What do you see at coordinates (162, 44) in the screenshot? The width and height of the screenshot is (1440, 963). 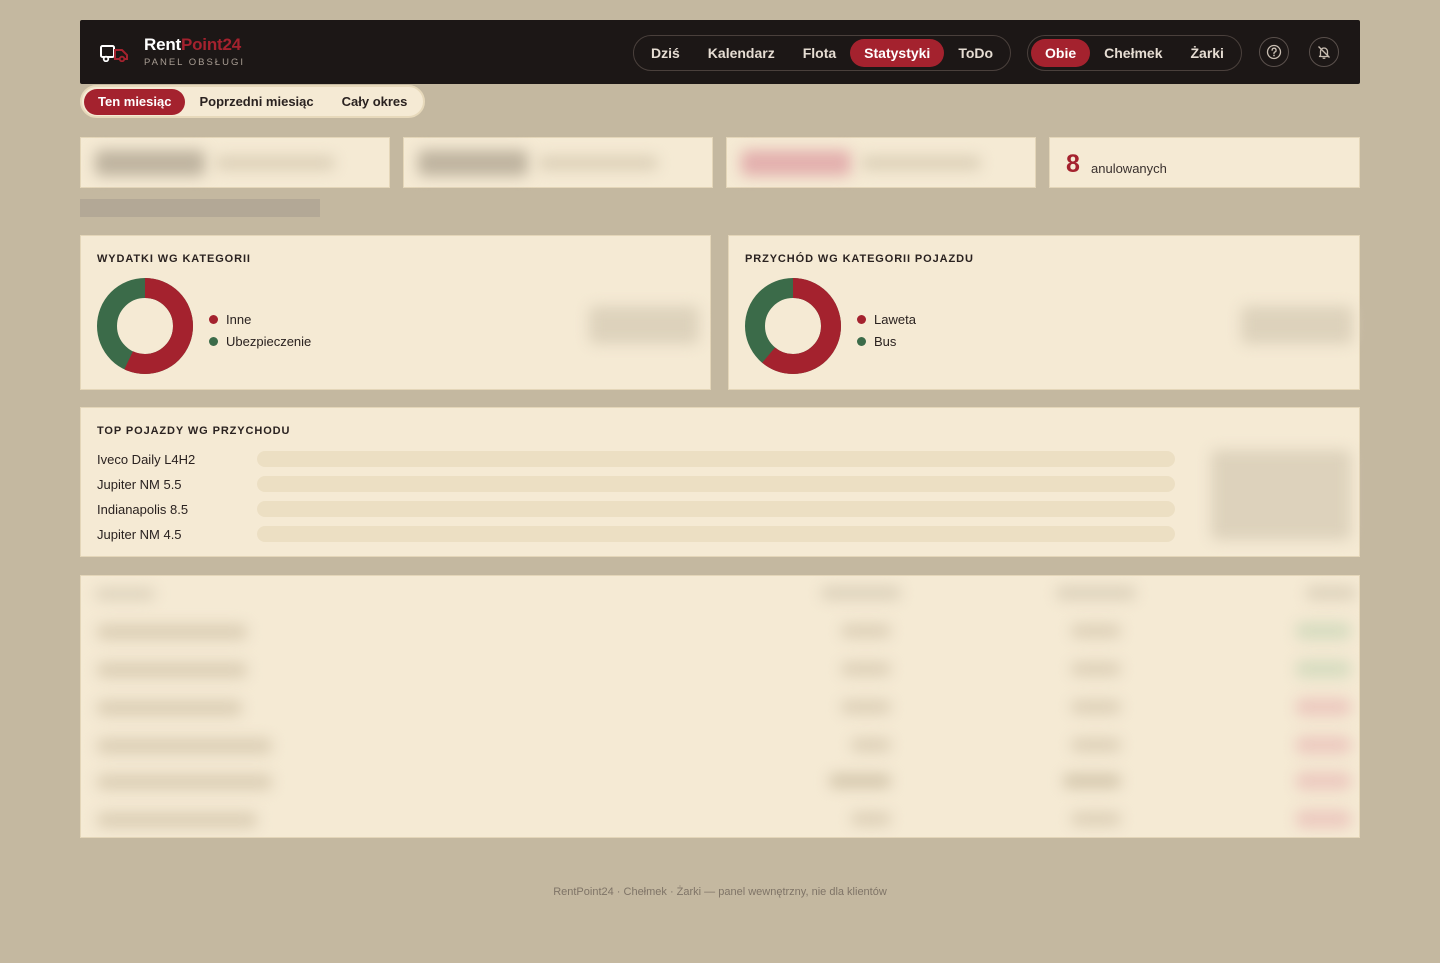 I see `brand-name-part1: Rent` at bounding box center [162, 44].